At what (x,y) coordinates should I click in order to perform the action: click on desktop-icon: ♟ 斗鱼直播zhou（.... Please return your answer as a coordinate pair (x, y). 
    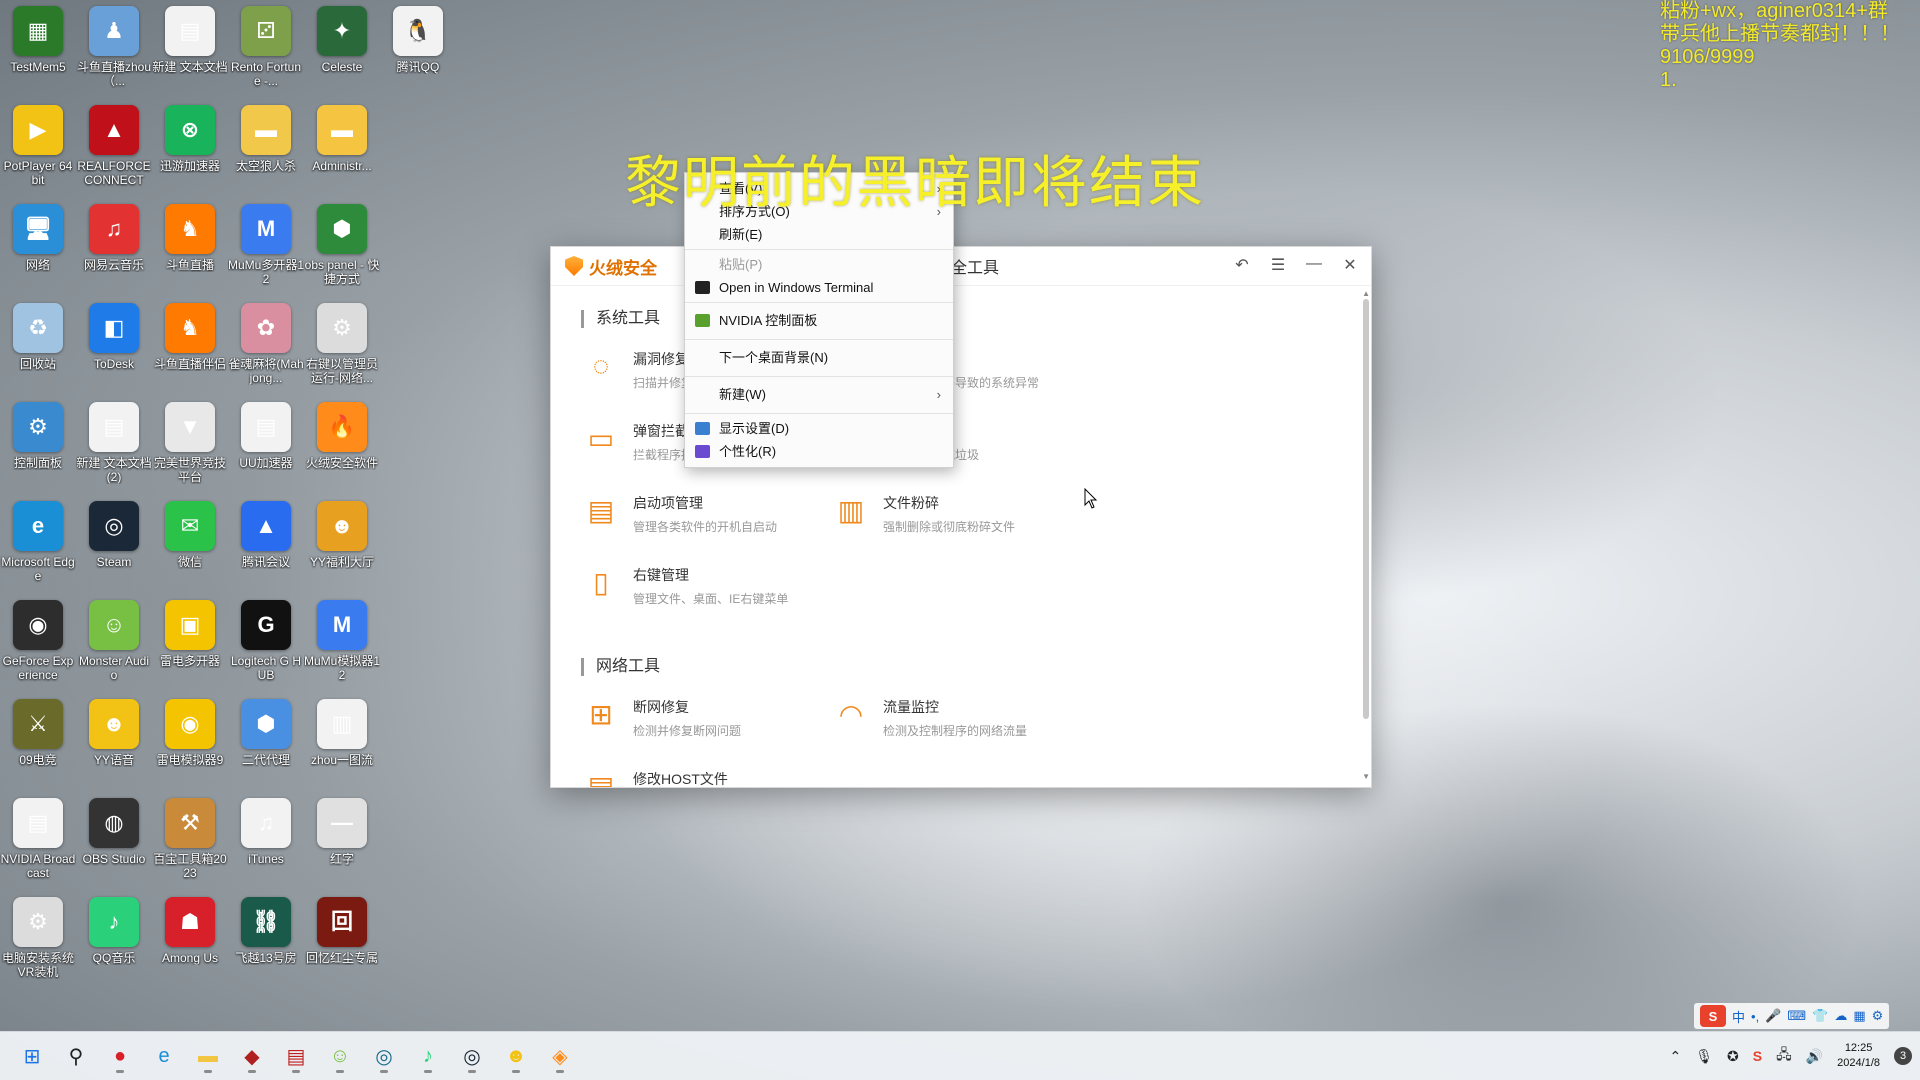
    Looking at the image, I should click on (114, 50).